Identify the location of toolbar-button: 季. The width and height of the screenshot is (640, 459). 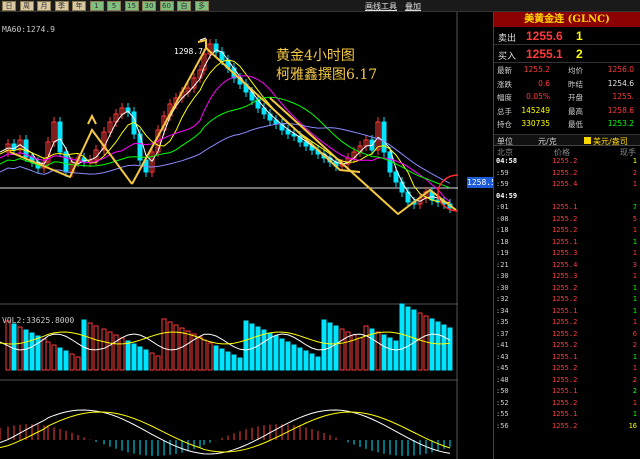
(61, 6).